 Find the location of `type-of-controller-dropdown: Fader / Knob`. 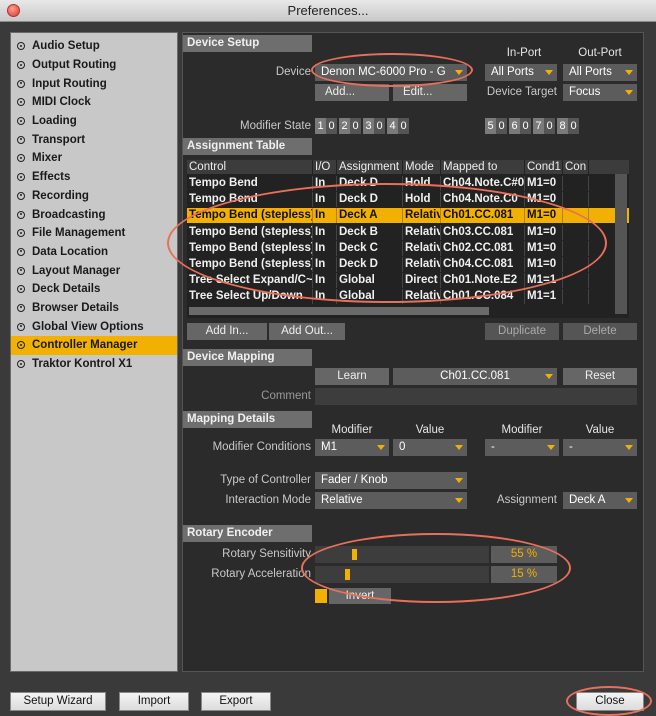

type-of-controller-dropdown: Fader / Knob is located at coordinates (391, 480).